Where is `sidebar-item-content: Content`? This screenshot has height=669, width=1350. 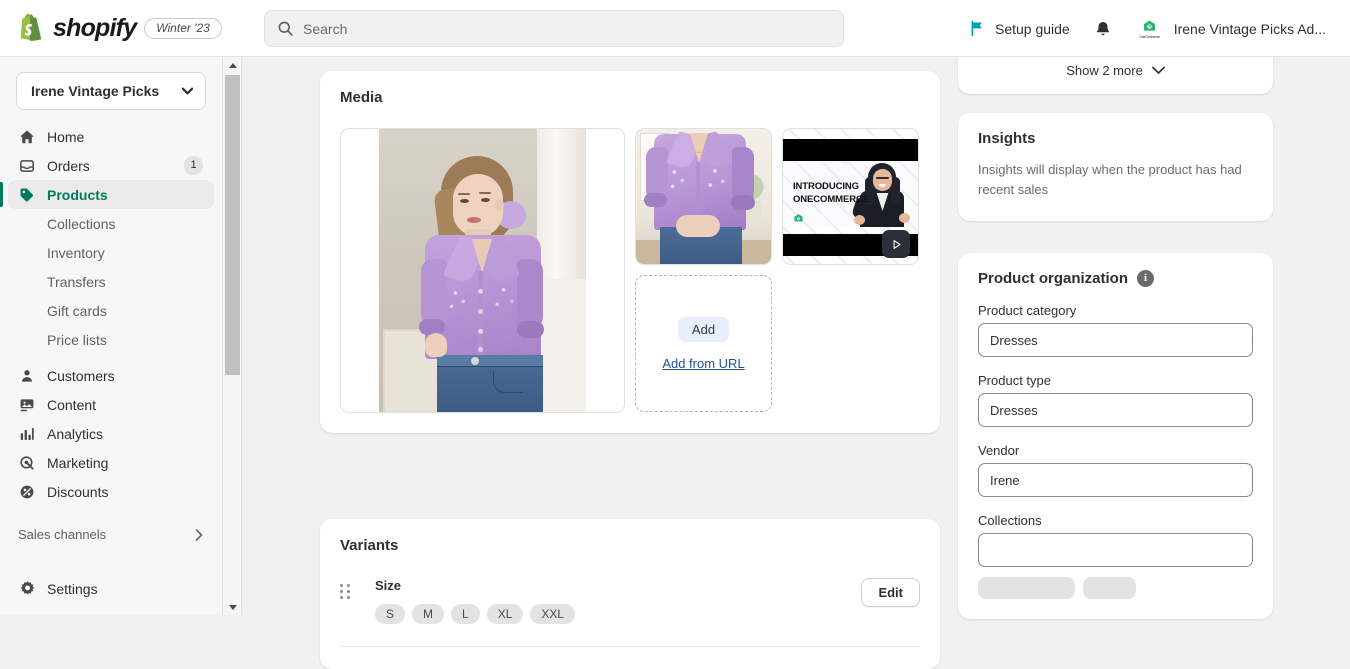
sidebar-item-content: Content is located at coordinates (111, 404).